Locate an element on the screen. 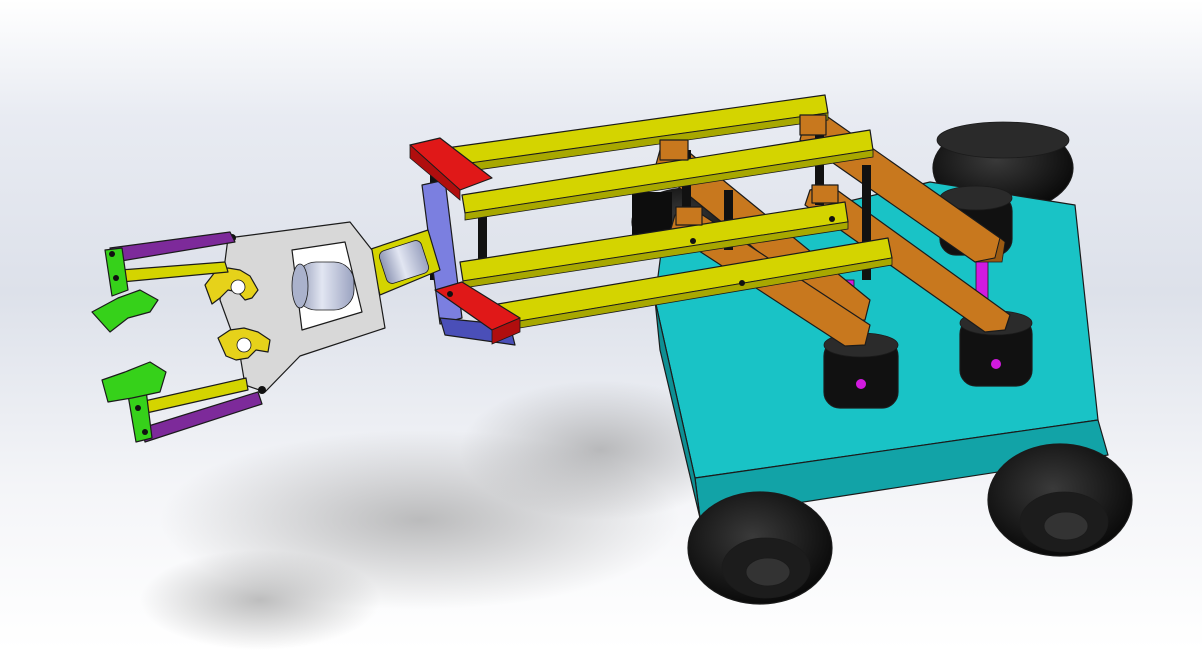  front-right-wheel is located at coordinates (1060, 500).